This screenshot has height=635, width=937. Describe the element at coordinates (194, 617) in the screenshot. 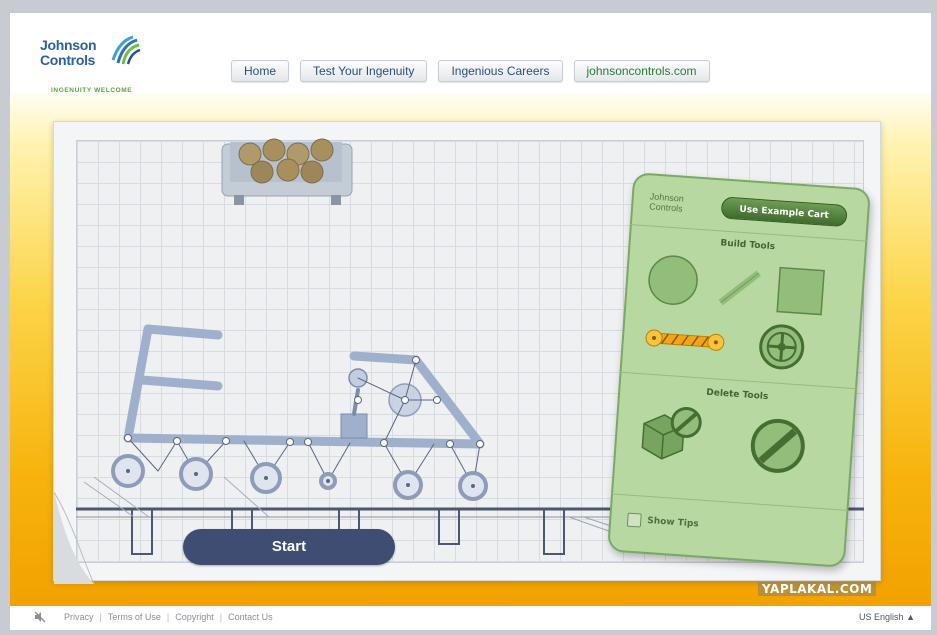

I see `footer-copyright-link: Copyright` at that location.